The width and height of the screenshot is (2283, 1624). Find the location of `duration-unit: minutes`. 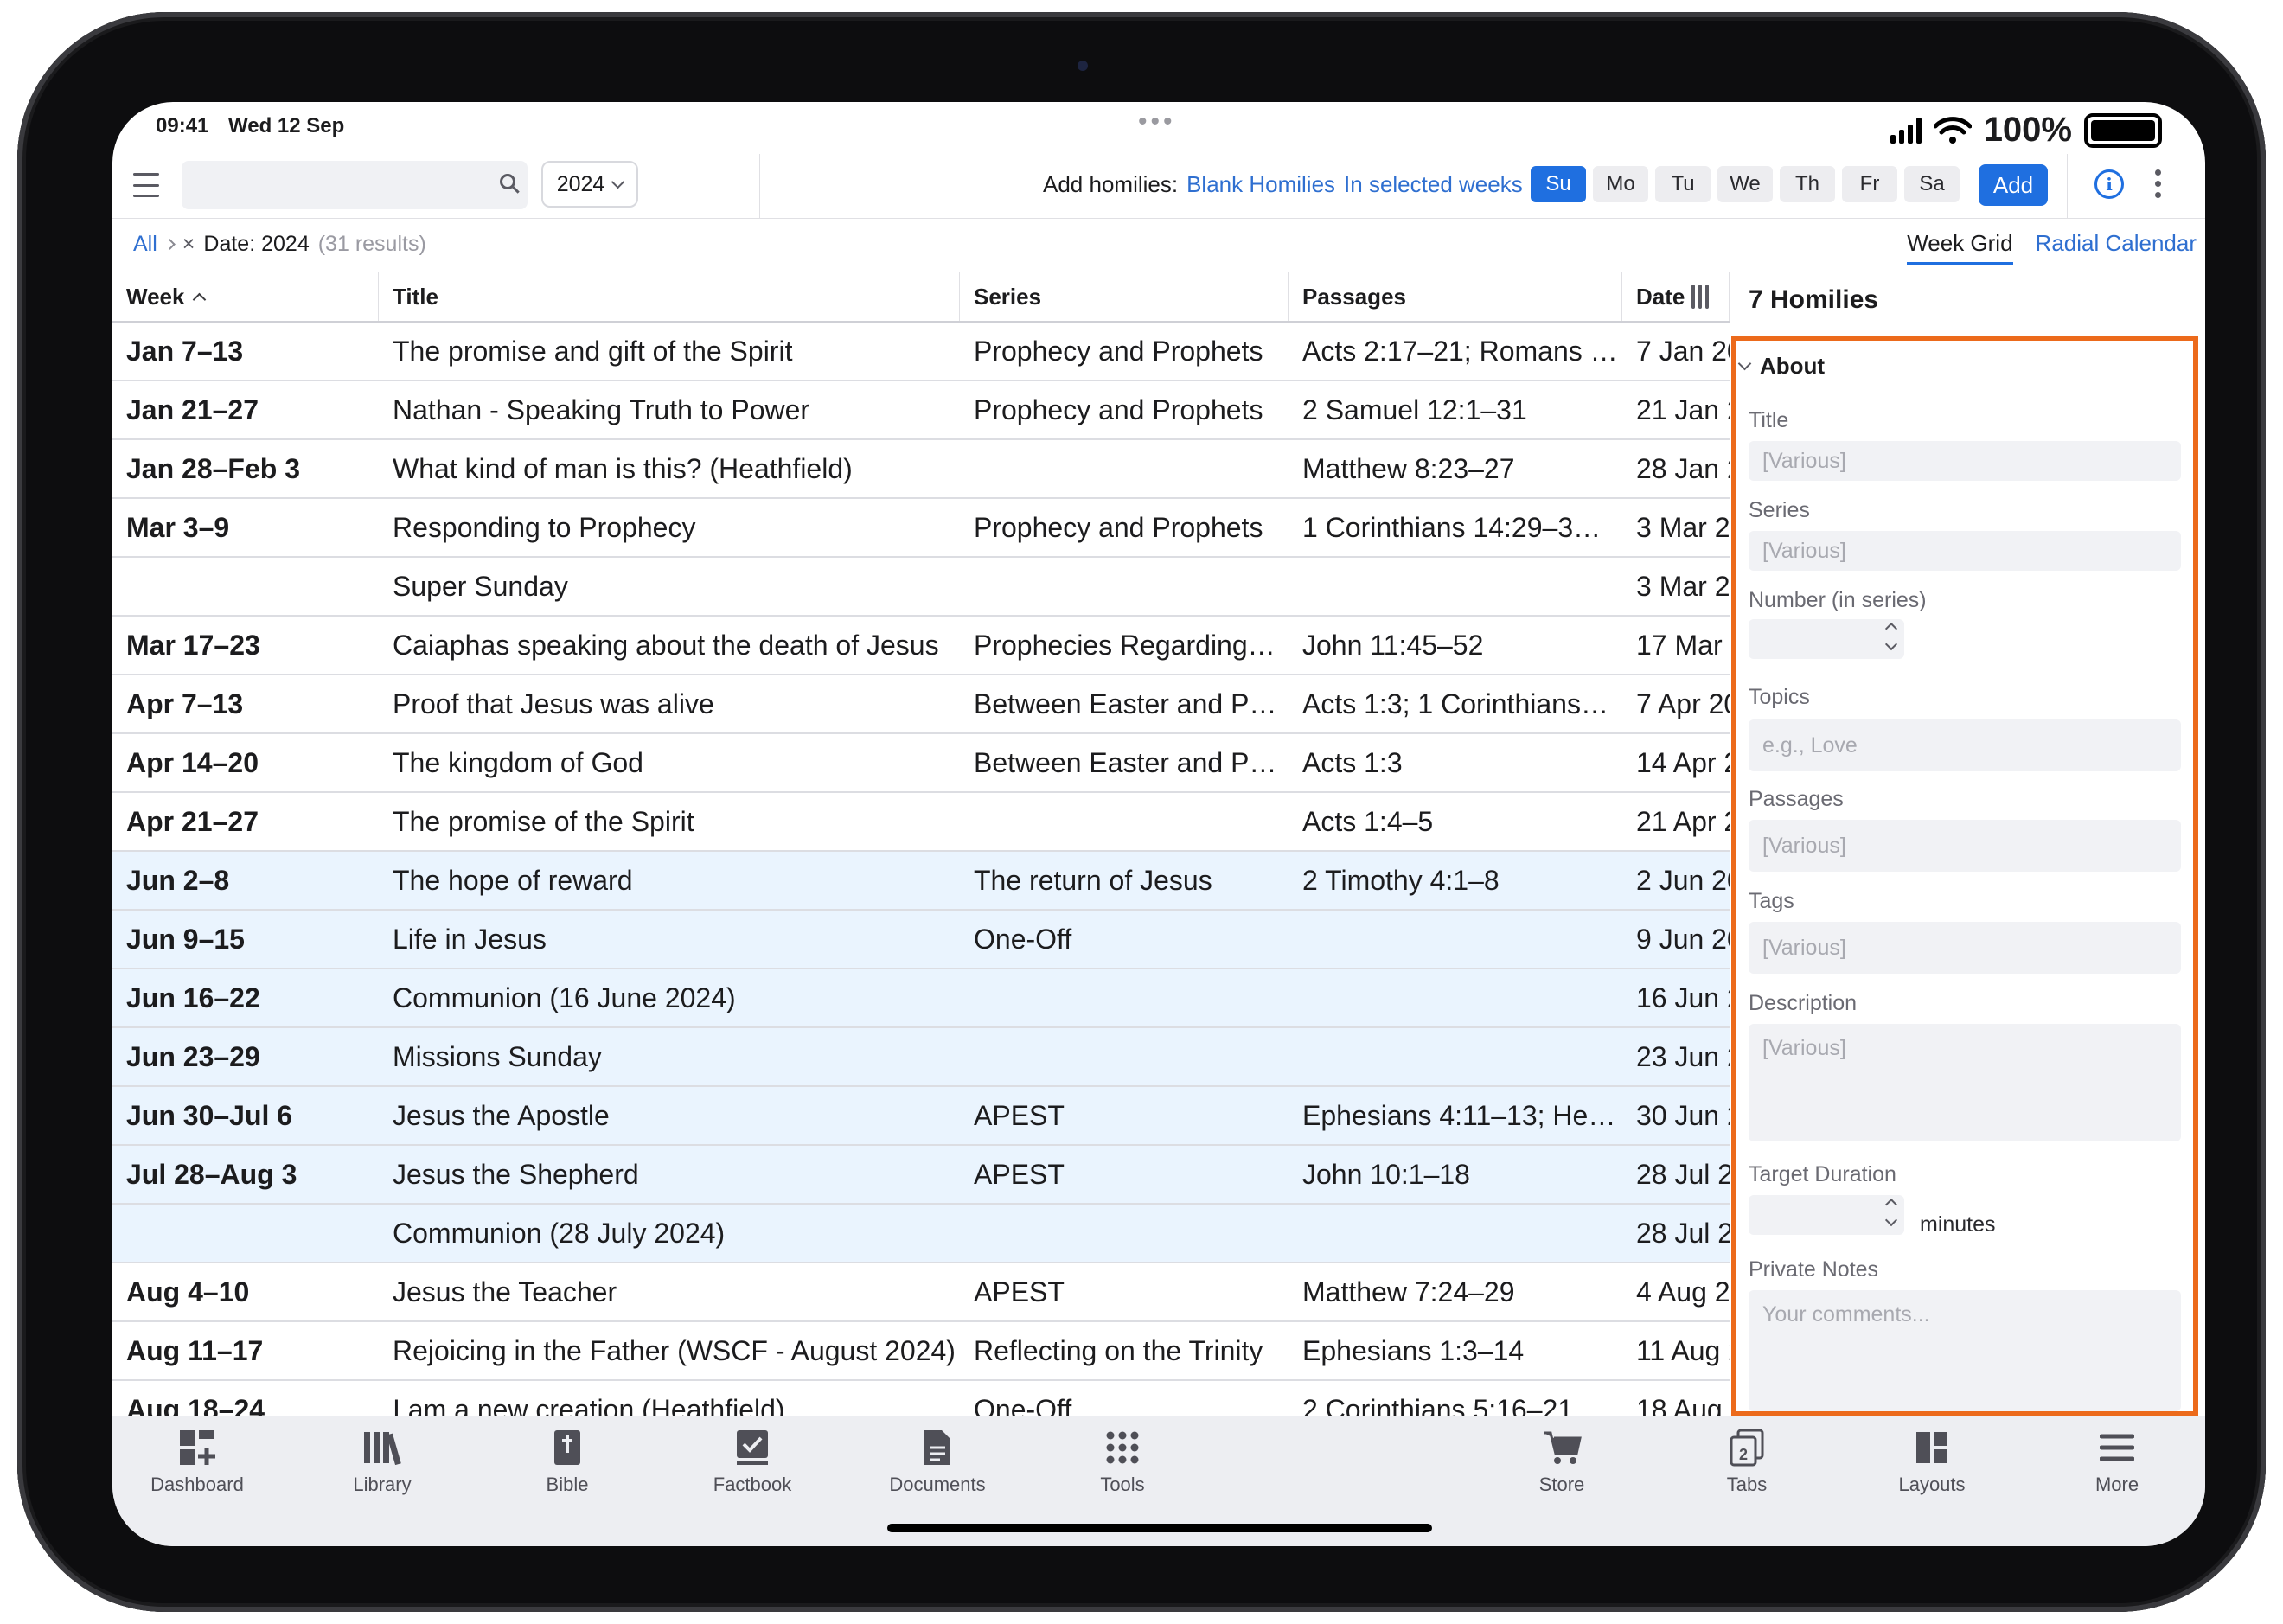

duration-unit: minutes is located at coordinates (1958, 1224).